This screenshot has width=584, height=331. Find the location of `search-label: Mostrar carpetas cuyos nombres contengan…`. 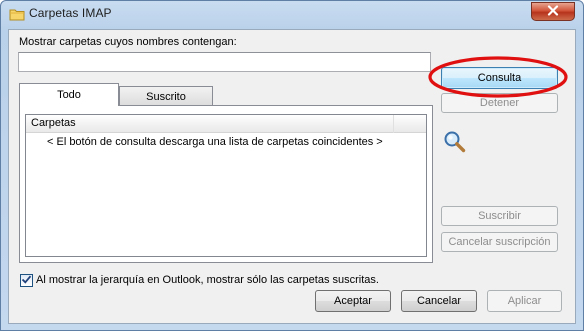

search-label: Mostrar carpetas cuyos nombres contengan… is located at coordinates (128, 42).